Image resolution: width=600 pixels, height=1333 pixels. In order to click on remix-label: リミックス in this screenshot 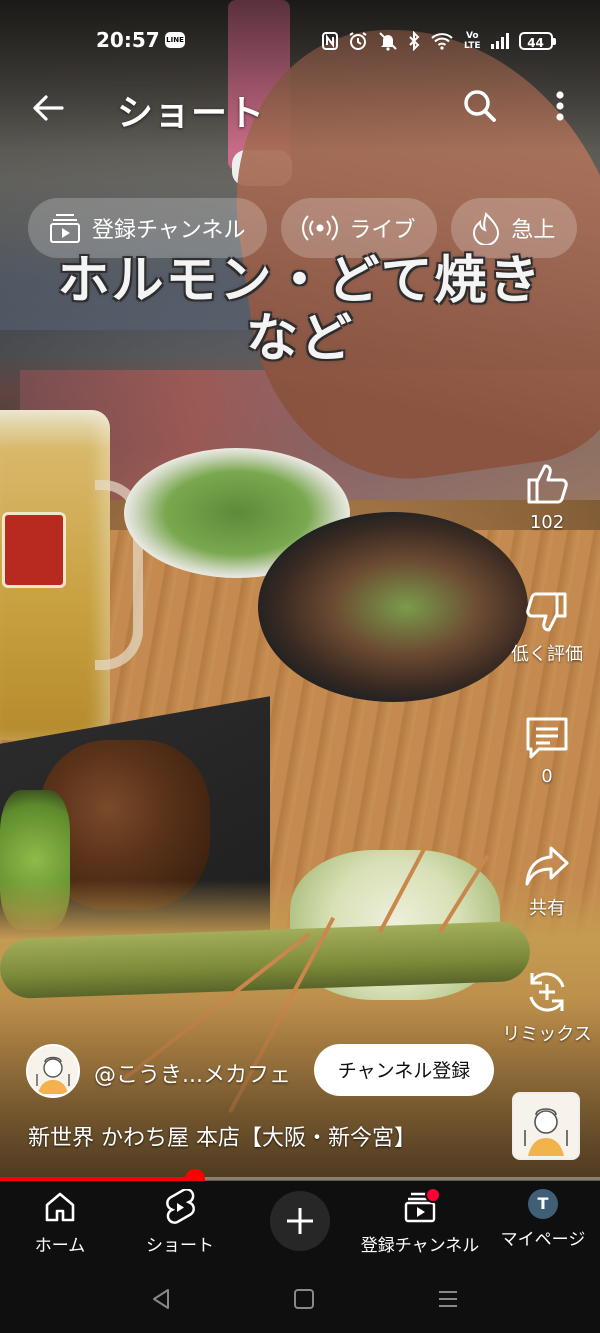, I will do `click(547, 1034)`.